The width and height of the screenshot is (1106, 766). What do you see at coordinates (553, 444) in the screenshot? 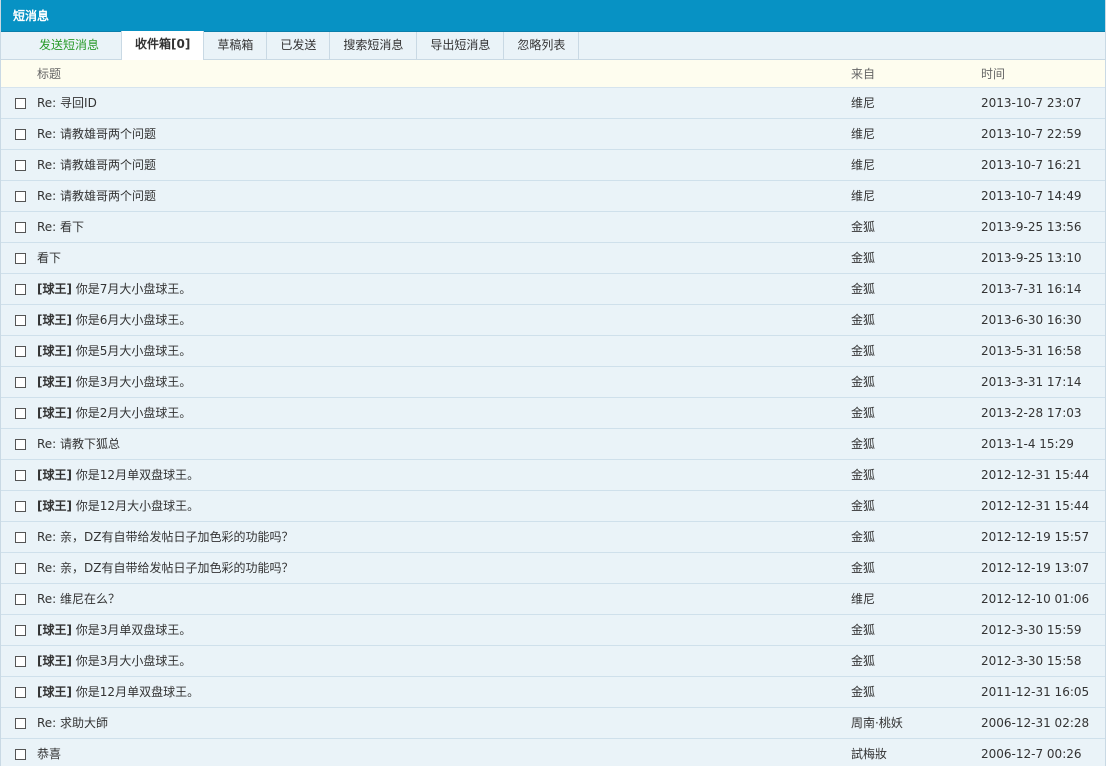
I see `table-row: Re: 请教下狐总 金狐 2013-1-4 15:29` at bounding box center [553, 444].